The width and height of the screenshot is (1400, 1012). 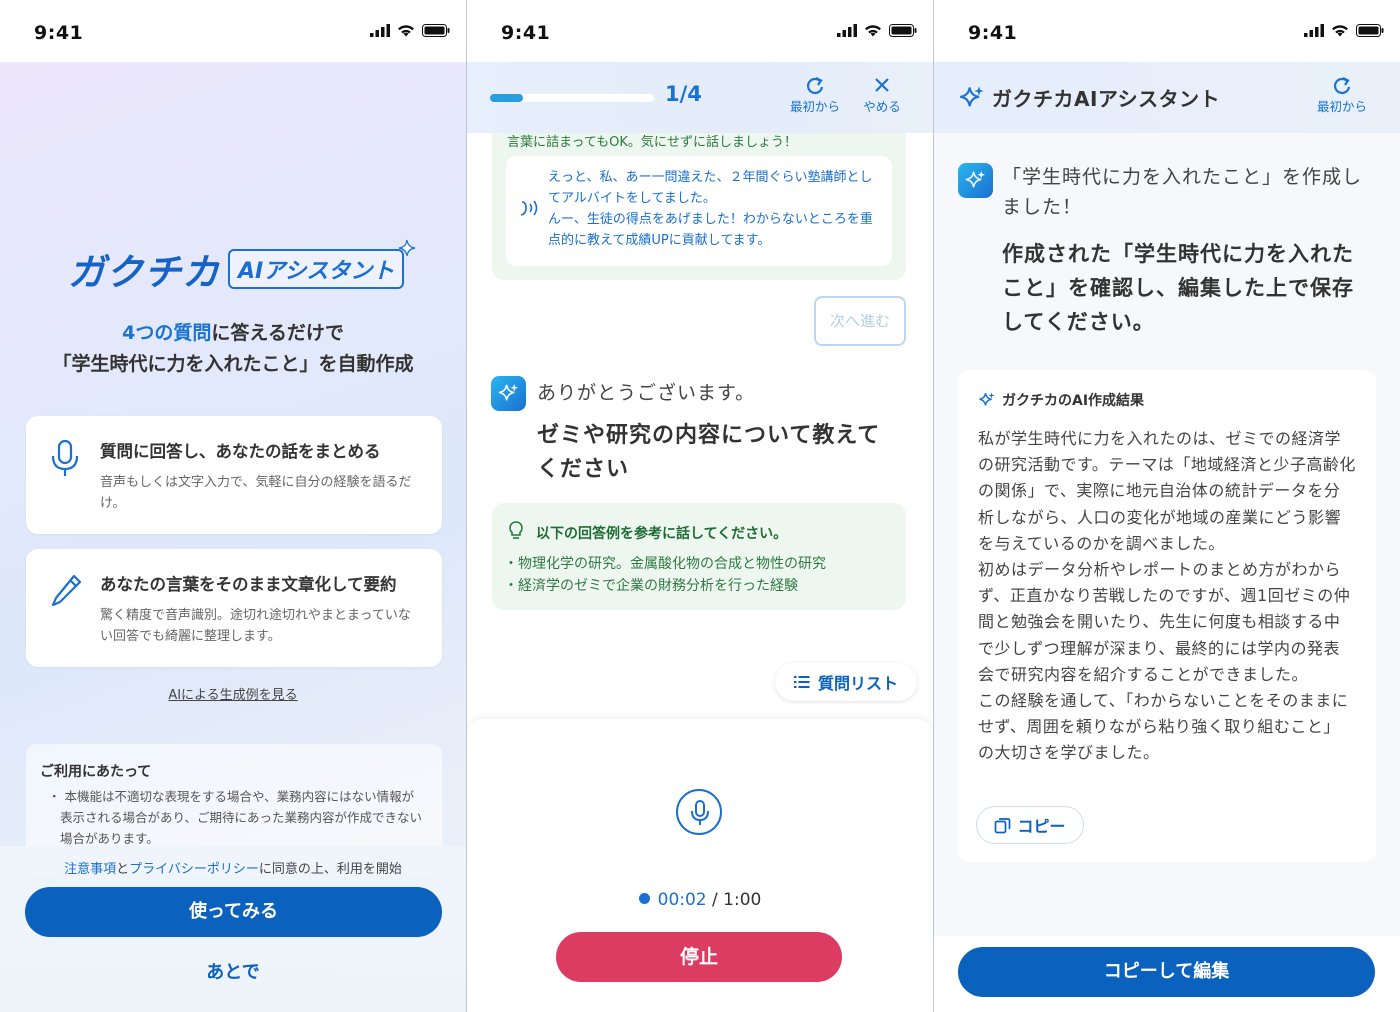 I want to click on next-button: 次へ進む, so click(x=860, y=321).